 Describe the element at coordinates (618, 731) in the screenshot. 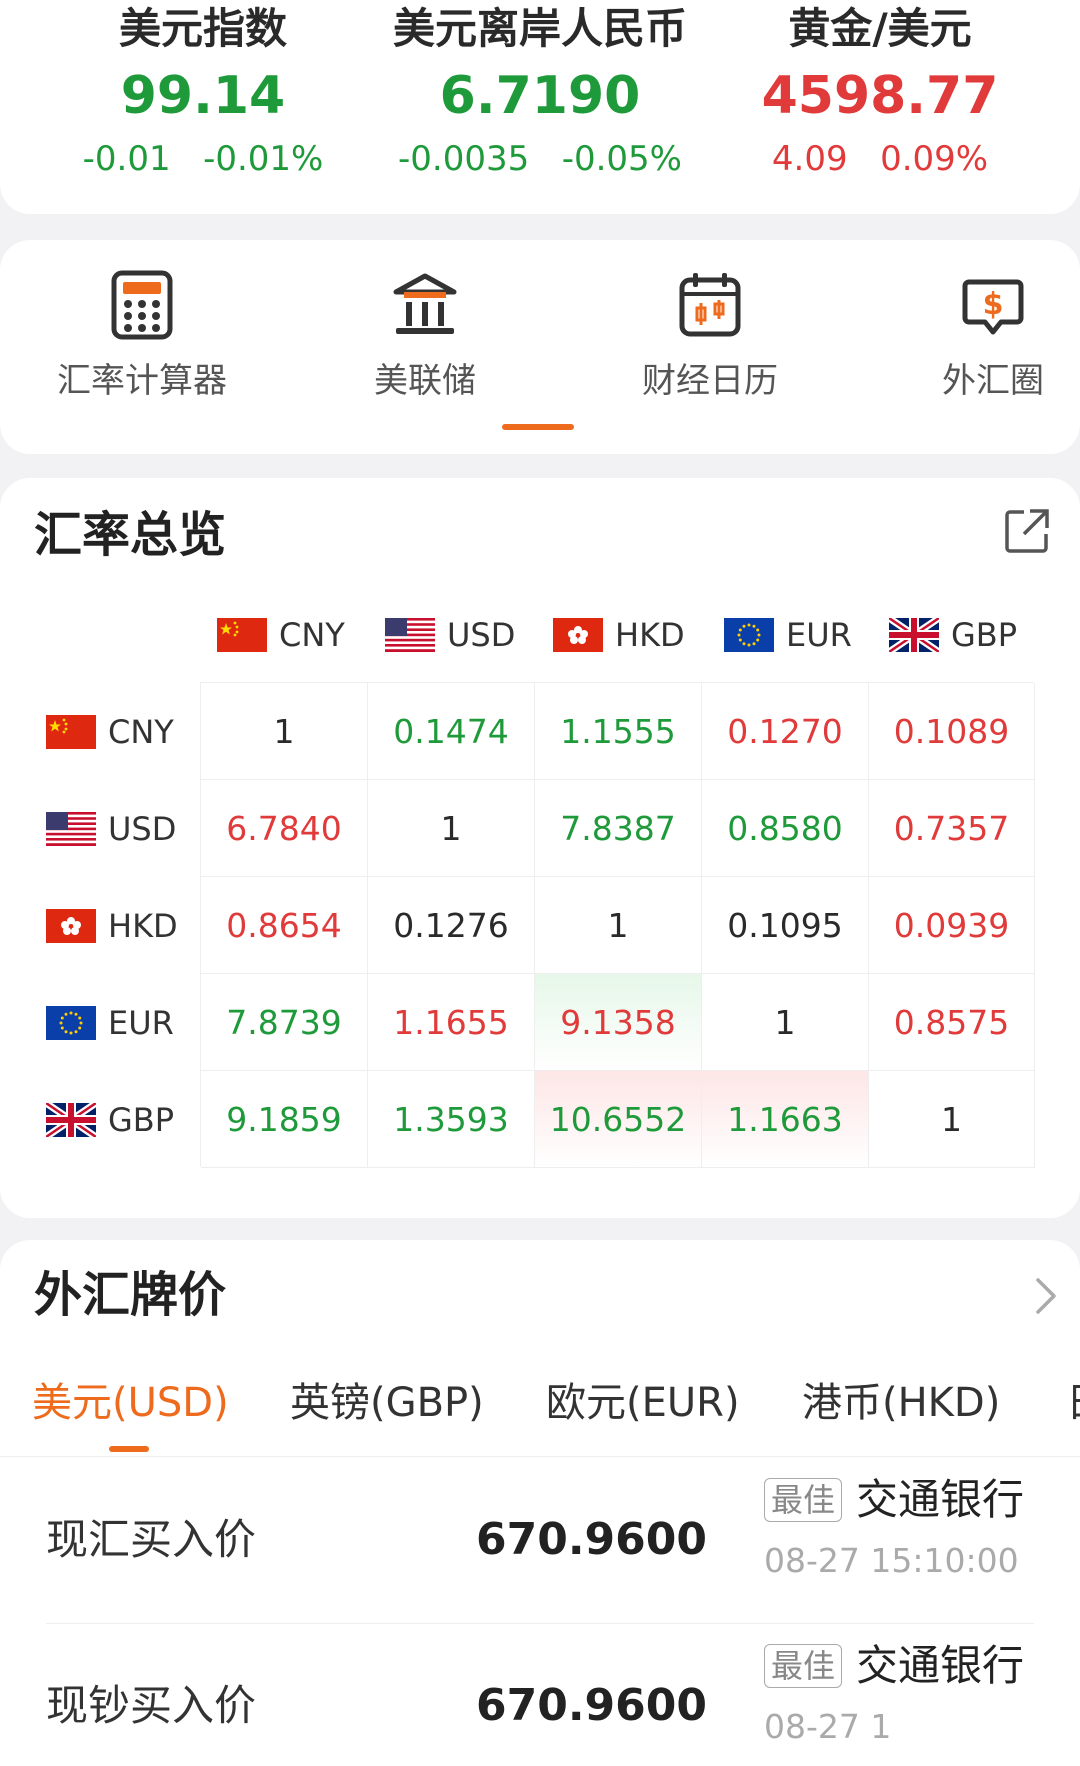

I see `rate-cell-cny-hkd: 1.1555` at that location.